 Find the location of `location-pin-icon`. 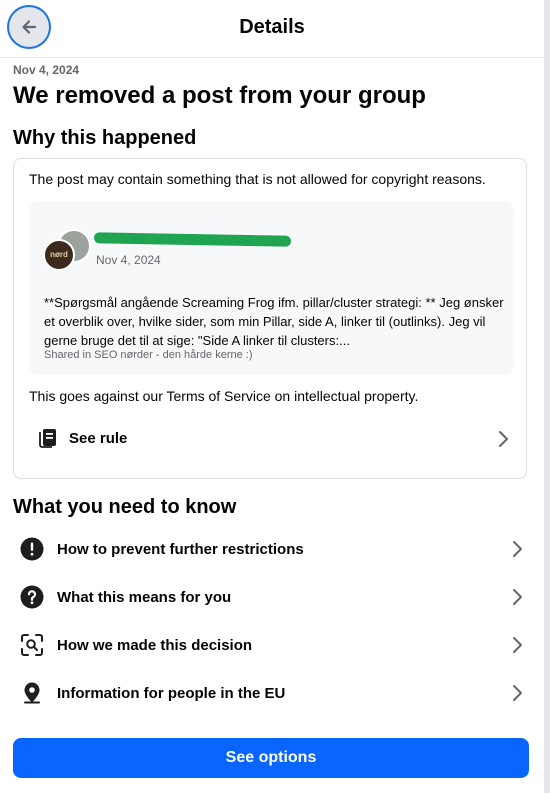

location-pin-icon is located at coordinates (32, 693).